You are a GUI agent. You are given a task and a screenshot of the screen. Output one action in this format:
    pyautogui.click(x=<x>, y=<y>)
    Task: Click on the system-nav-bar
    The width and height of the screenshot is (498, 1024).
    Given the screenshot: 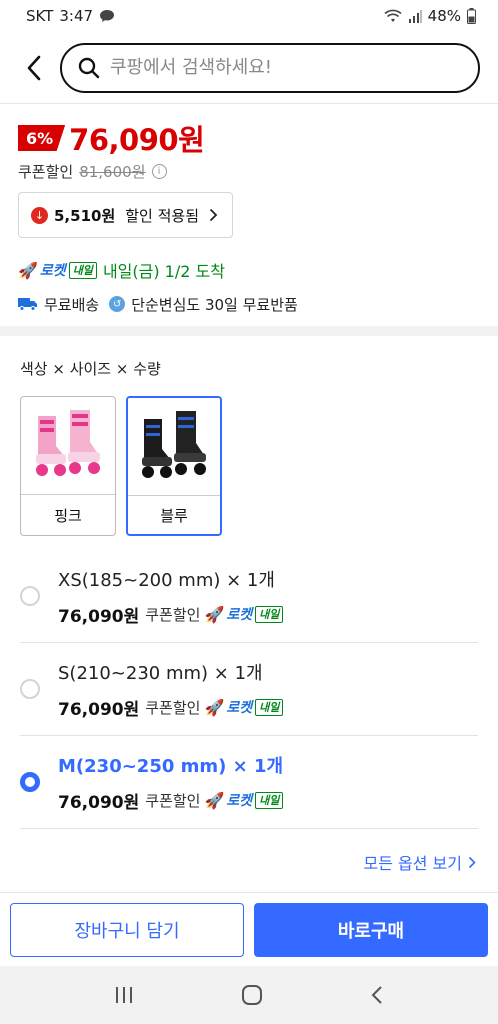 What is the action you would take?
    pyautogui.click(x=249, y=995)
    